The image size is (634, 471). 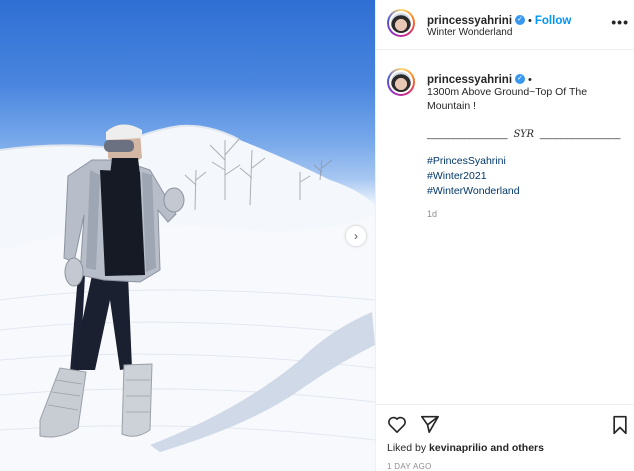 What do you see at coordinates (473, 191) in the screenshot?
I see `hashtag-link: #WinterWonderland` at bounding box center [473, 191].